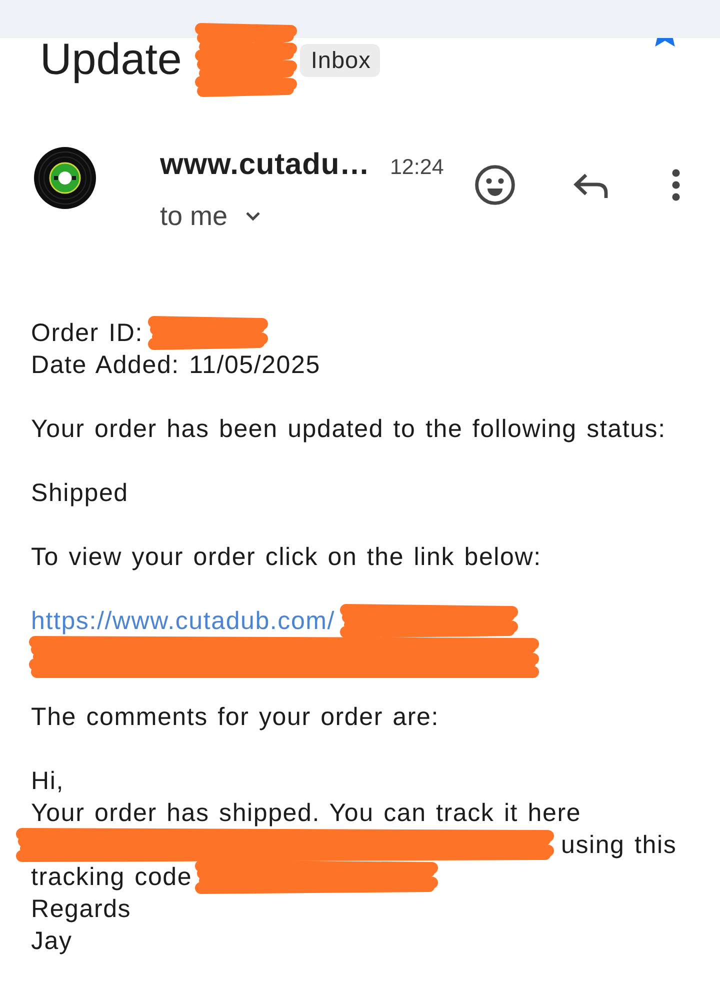  Describe the element at coordinates (111, 877) in the screenshot. I see `body-text: tracking code` at that location.